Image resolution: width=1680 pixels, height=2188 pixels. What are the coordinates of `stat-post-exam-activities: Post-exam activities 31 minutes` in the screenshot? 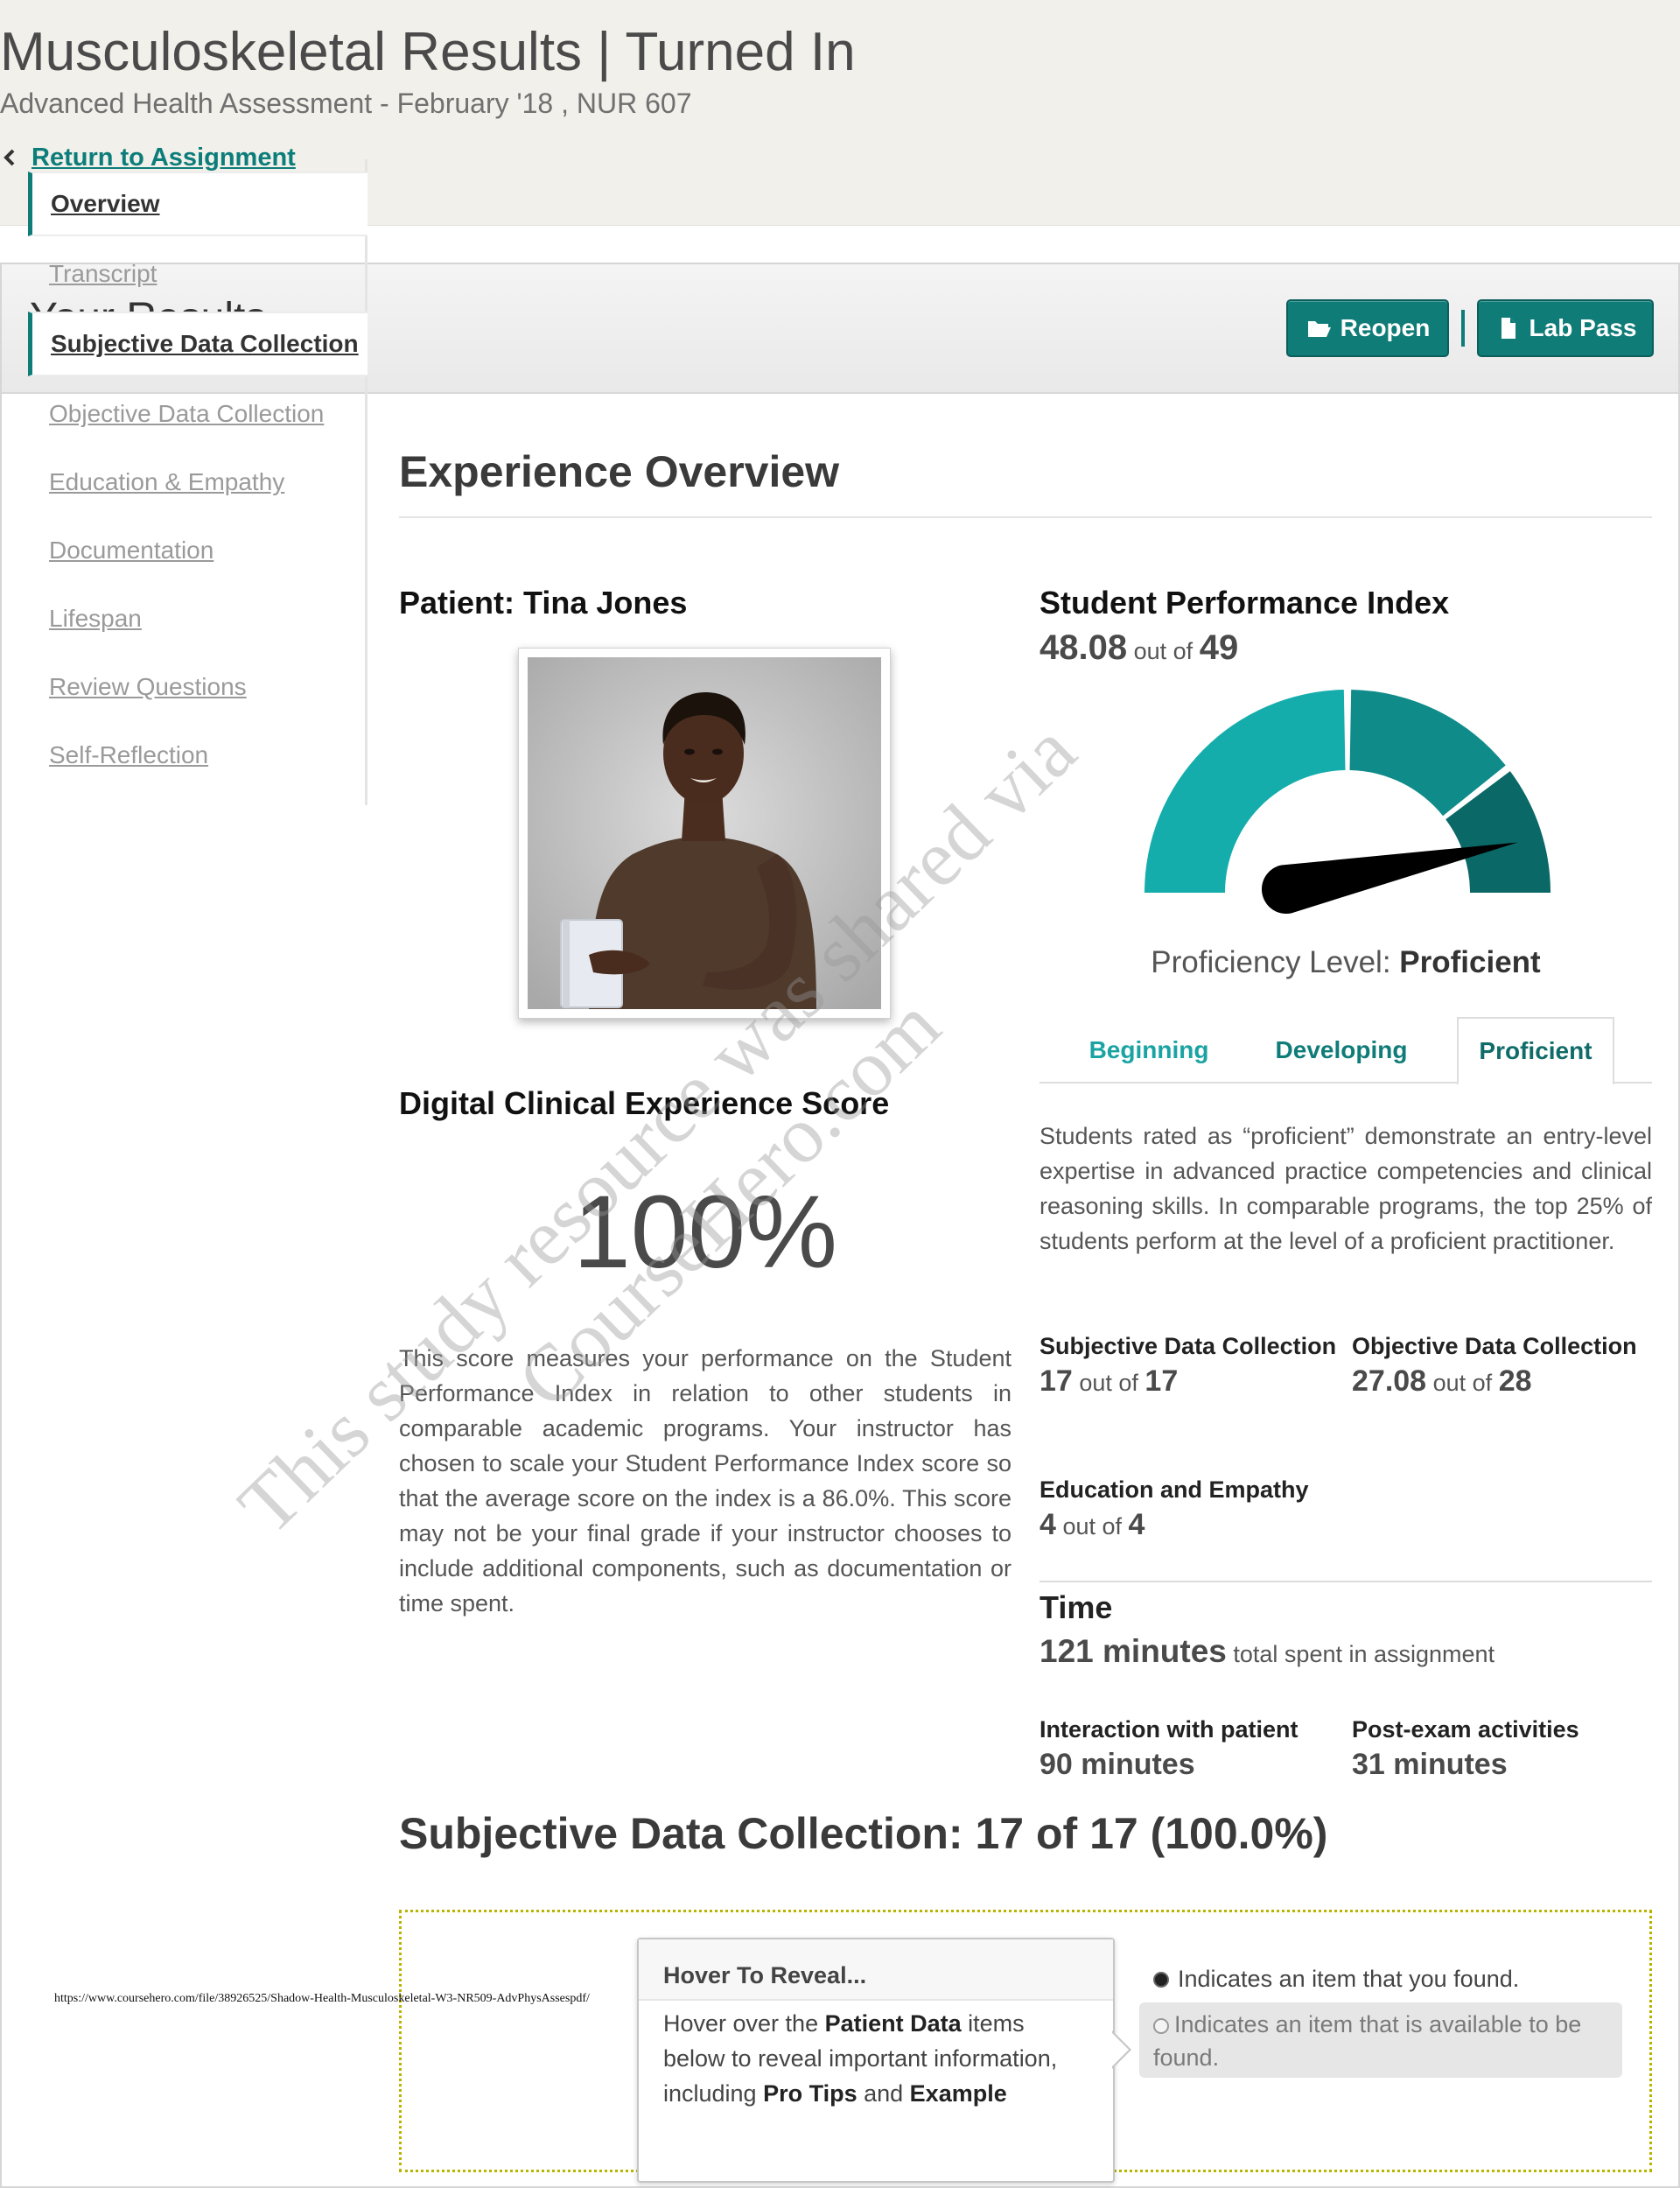 It's located at (1505, 1748).